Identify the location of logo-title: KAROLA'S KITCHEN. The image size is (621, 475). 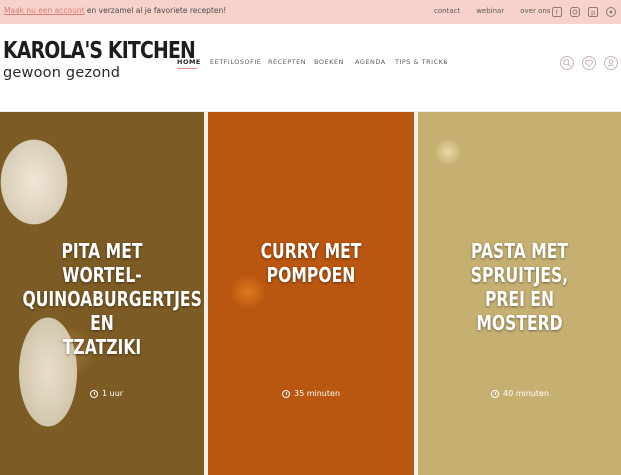
(99, 51).